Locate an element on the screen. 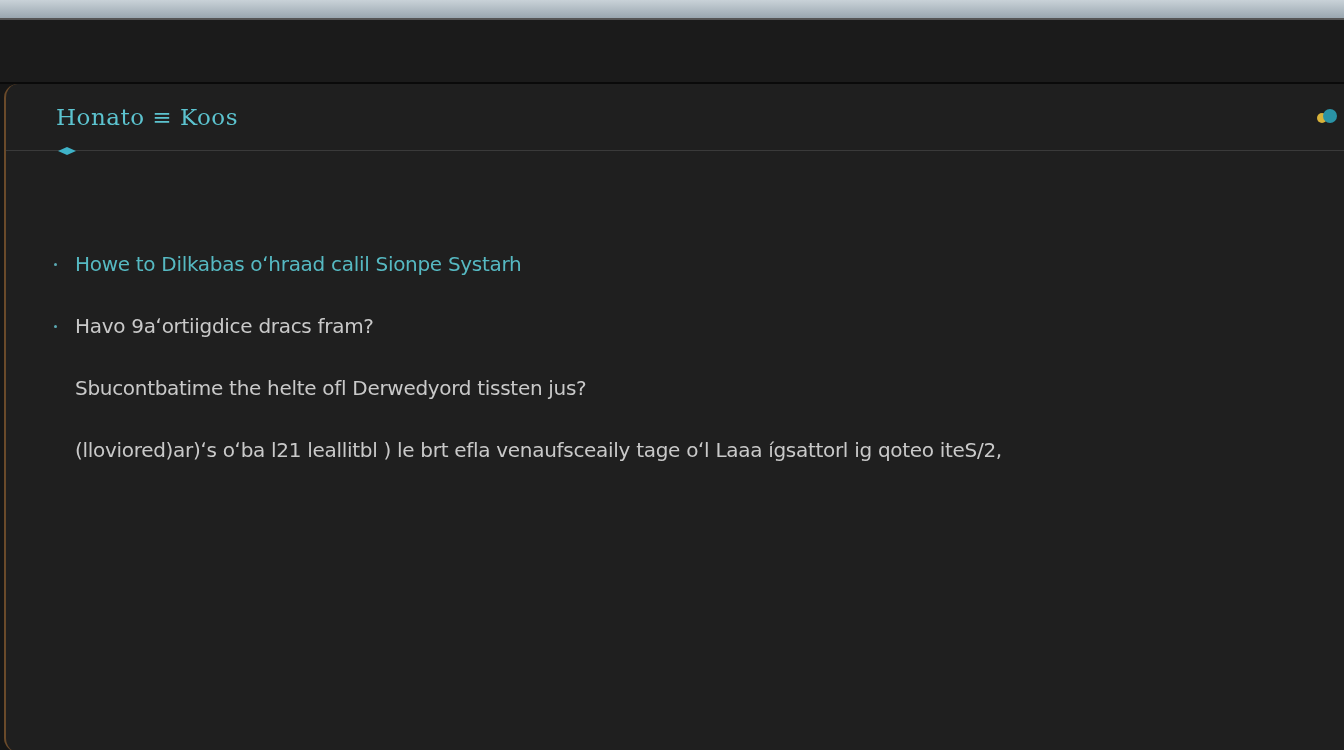  text-line: Sbucontbatime the helte ofl Derwedyord tissten jus? is located at coordinates (331, 388).